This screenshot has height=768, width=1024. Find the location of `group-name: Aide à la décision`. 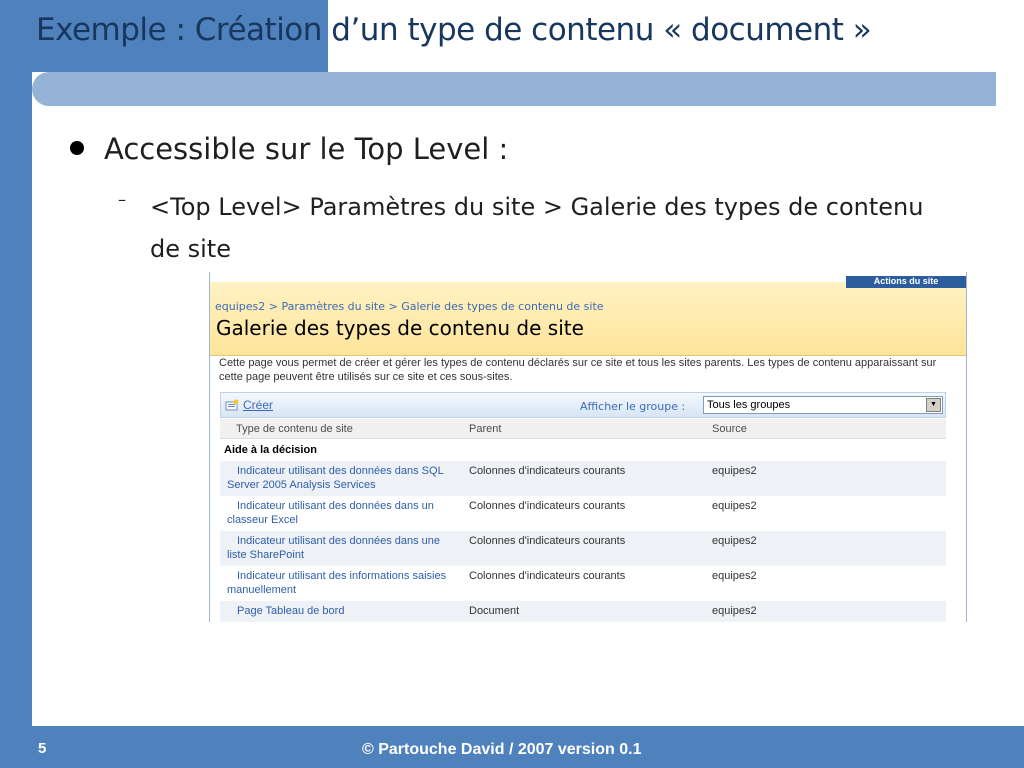

group-name: Aide à la décision is located at coordinates (270, 450).